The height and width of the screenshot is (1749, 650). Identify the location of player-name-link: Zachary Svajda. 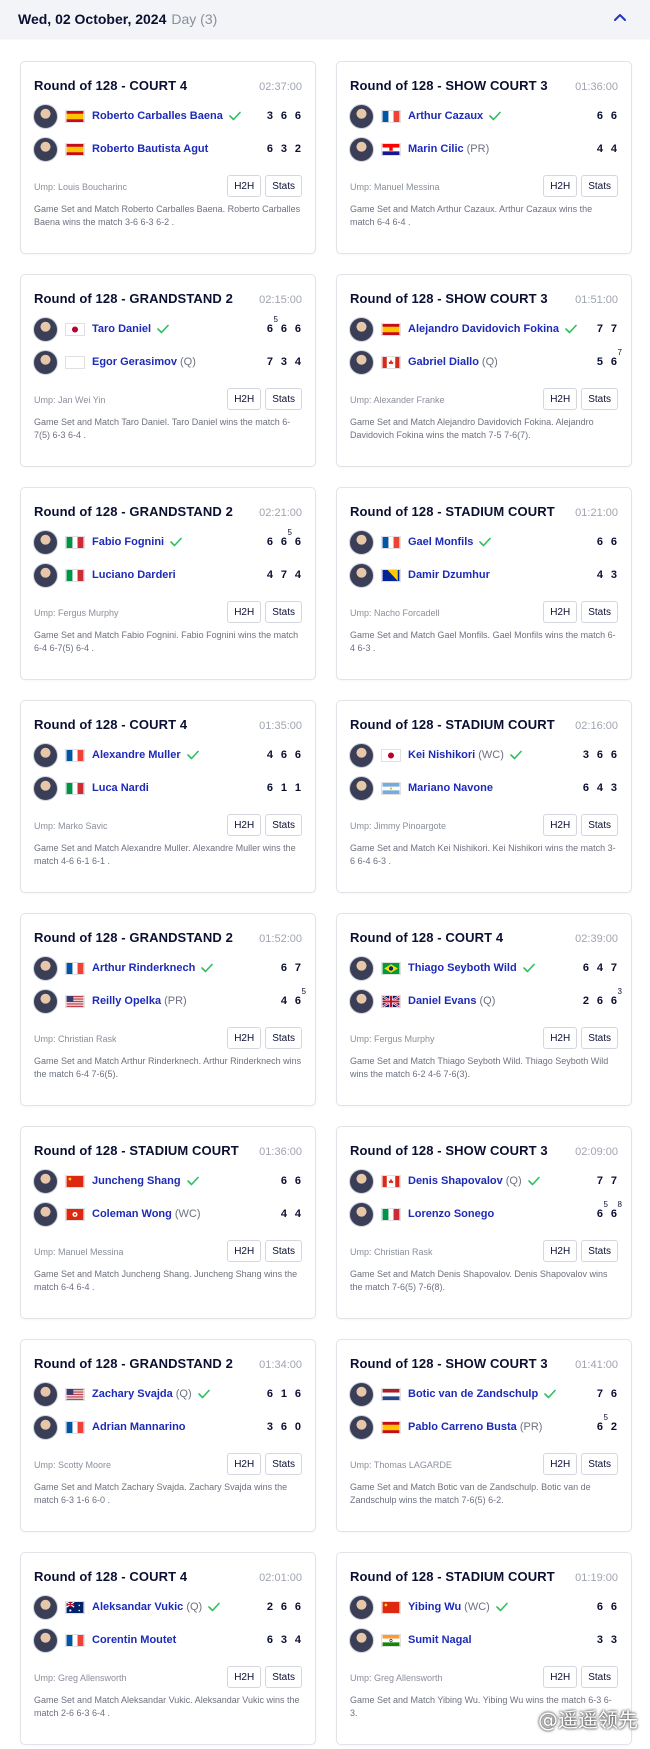
(132, 1394).